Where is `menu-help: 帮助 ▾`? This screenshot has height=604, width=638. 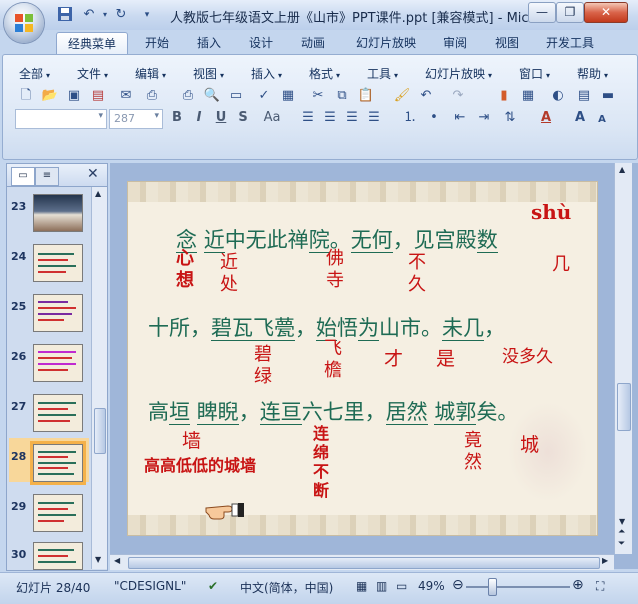 menu-help: 帮助 ▾ is located at coordinates (592, 73).